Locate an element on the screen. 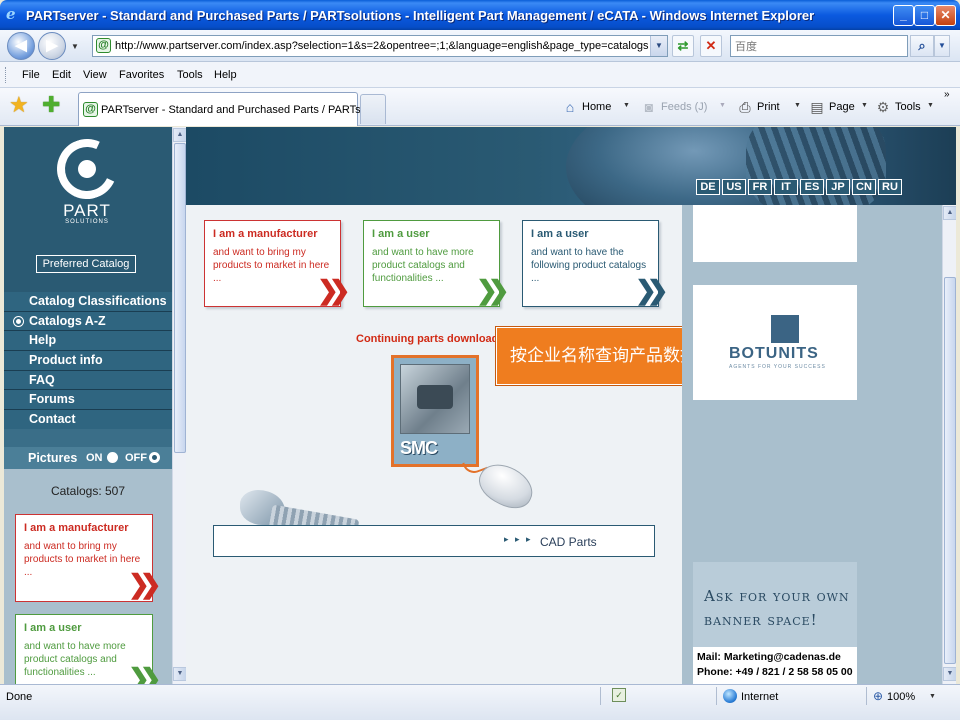  feeds-dropdown-icon: ▼ is located at coordinates (722, 105).